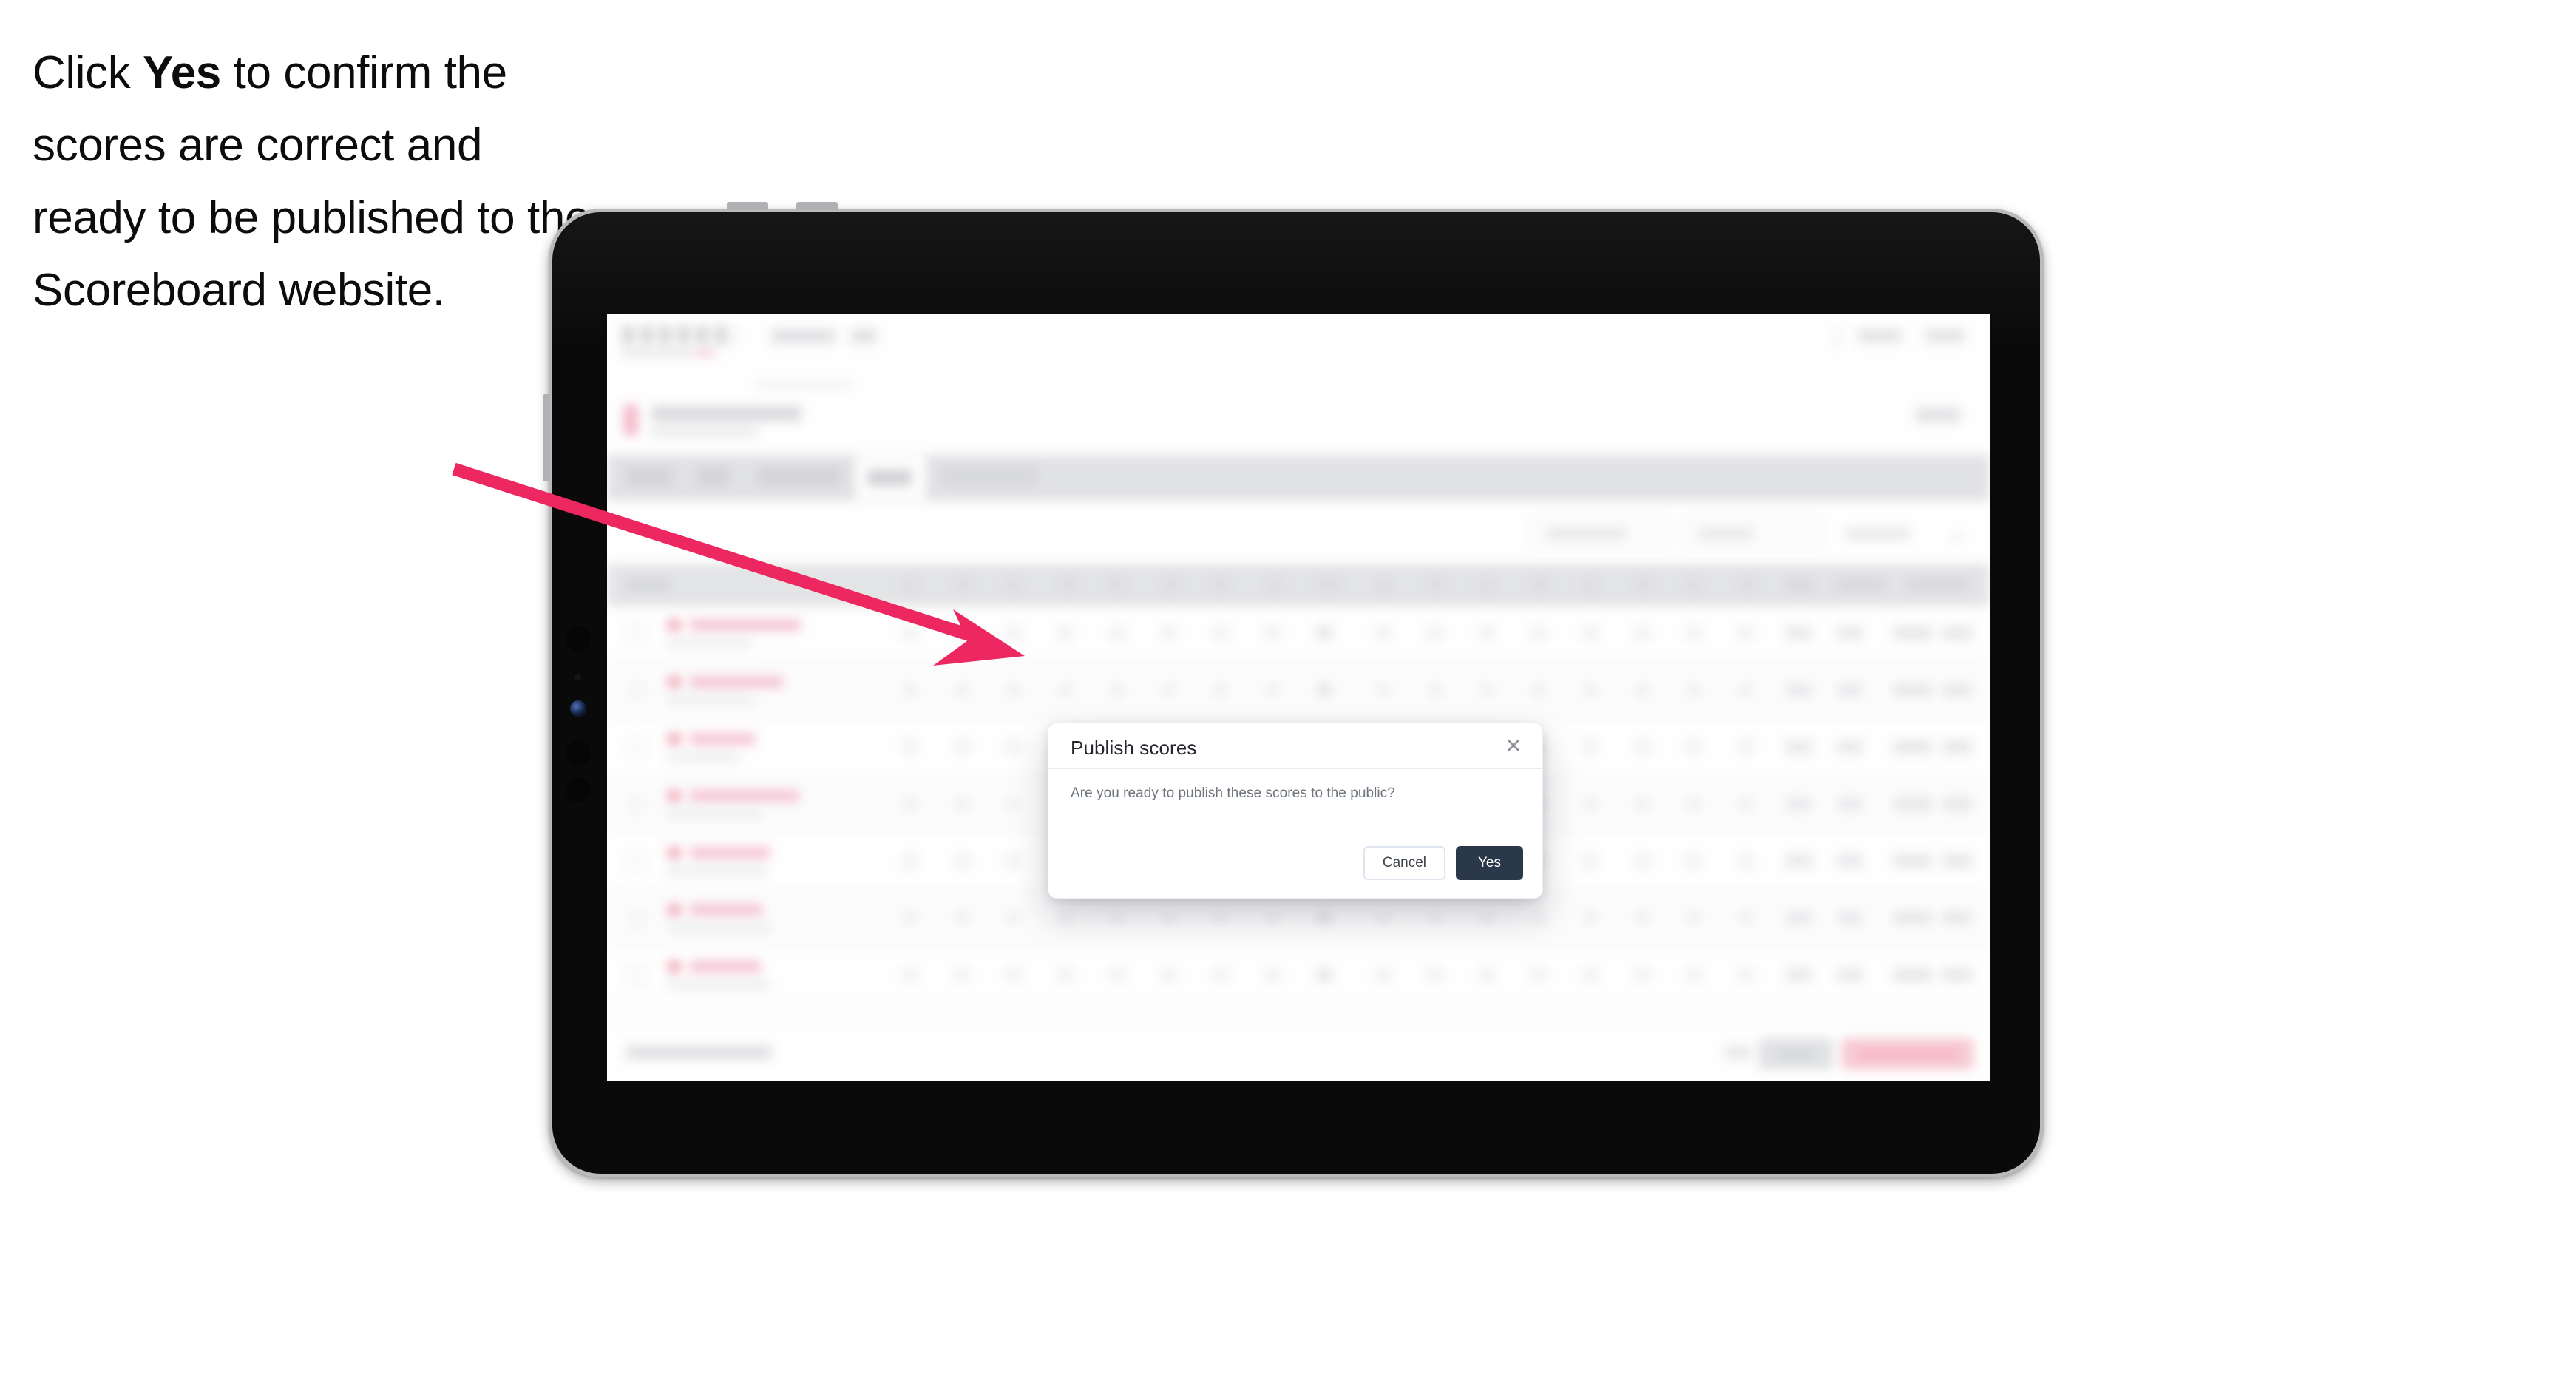  Describe the element at coordinates (1134, 748) in the screenshot. I see `dialog-title: Publish scores` at that location.